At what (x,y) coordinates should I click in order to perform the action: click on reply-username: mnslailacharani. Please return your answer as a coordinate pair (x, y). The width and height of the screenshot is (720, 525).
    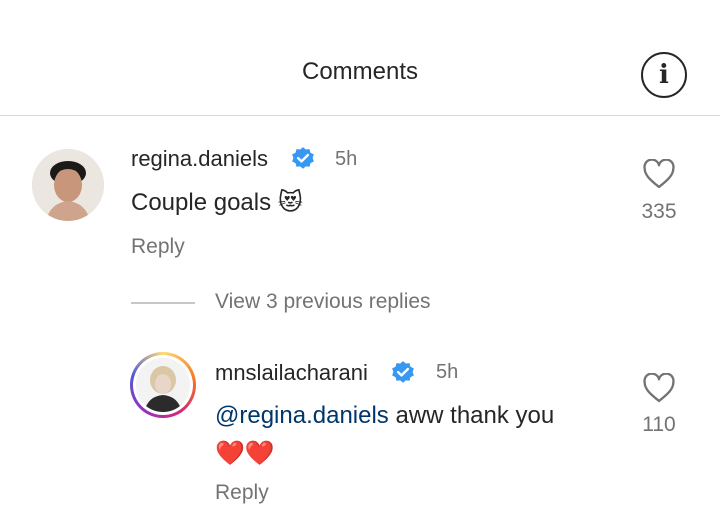
    Looking at the image, I should click on (291, 373).